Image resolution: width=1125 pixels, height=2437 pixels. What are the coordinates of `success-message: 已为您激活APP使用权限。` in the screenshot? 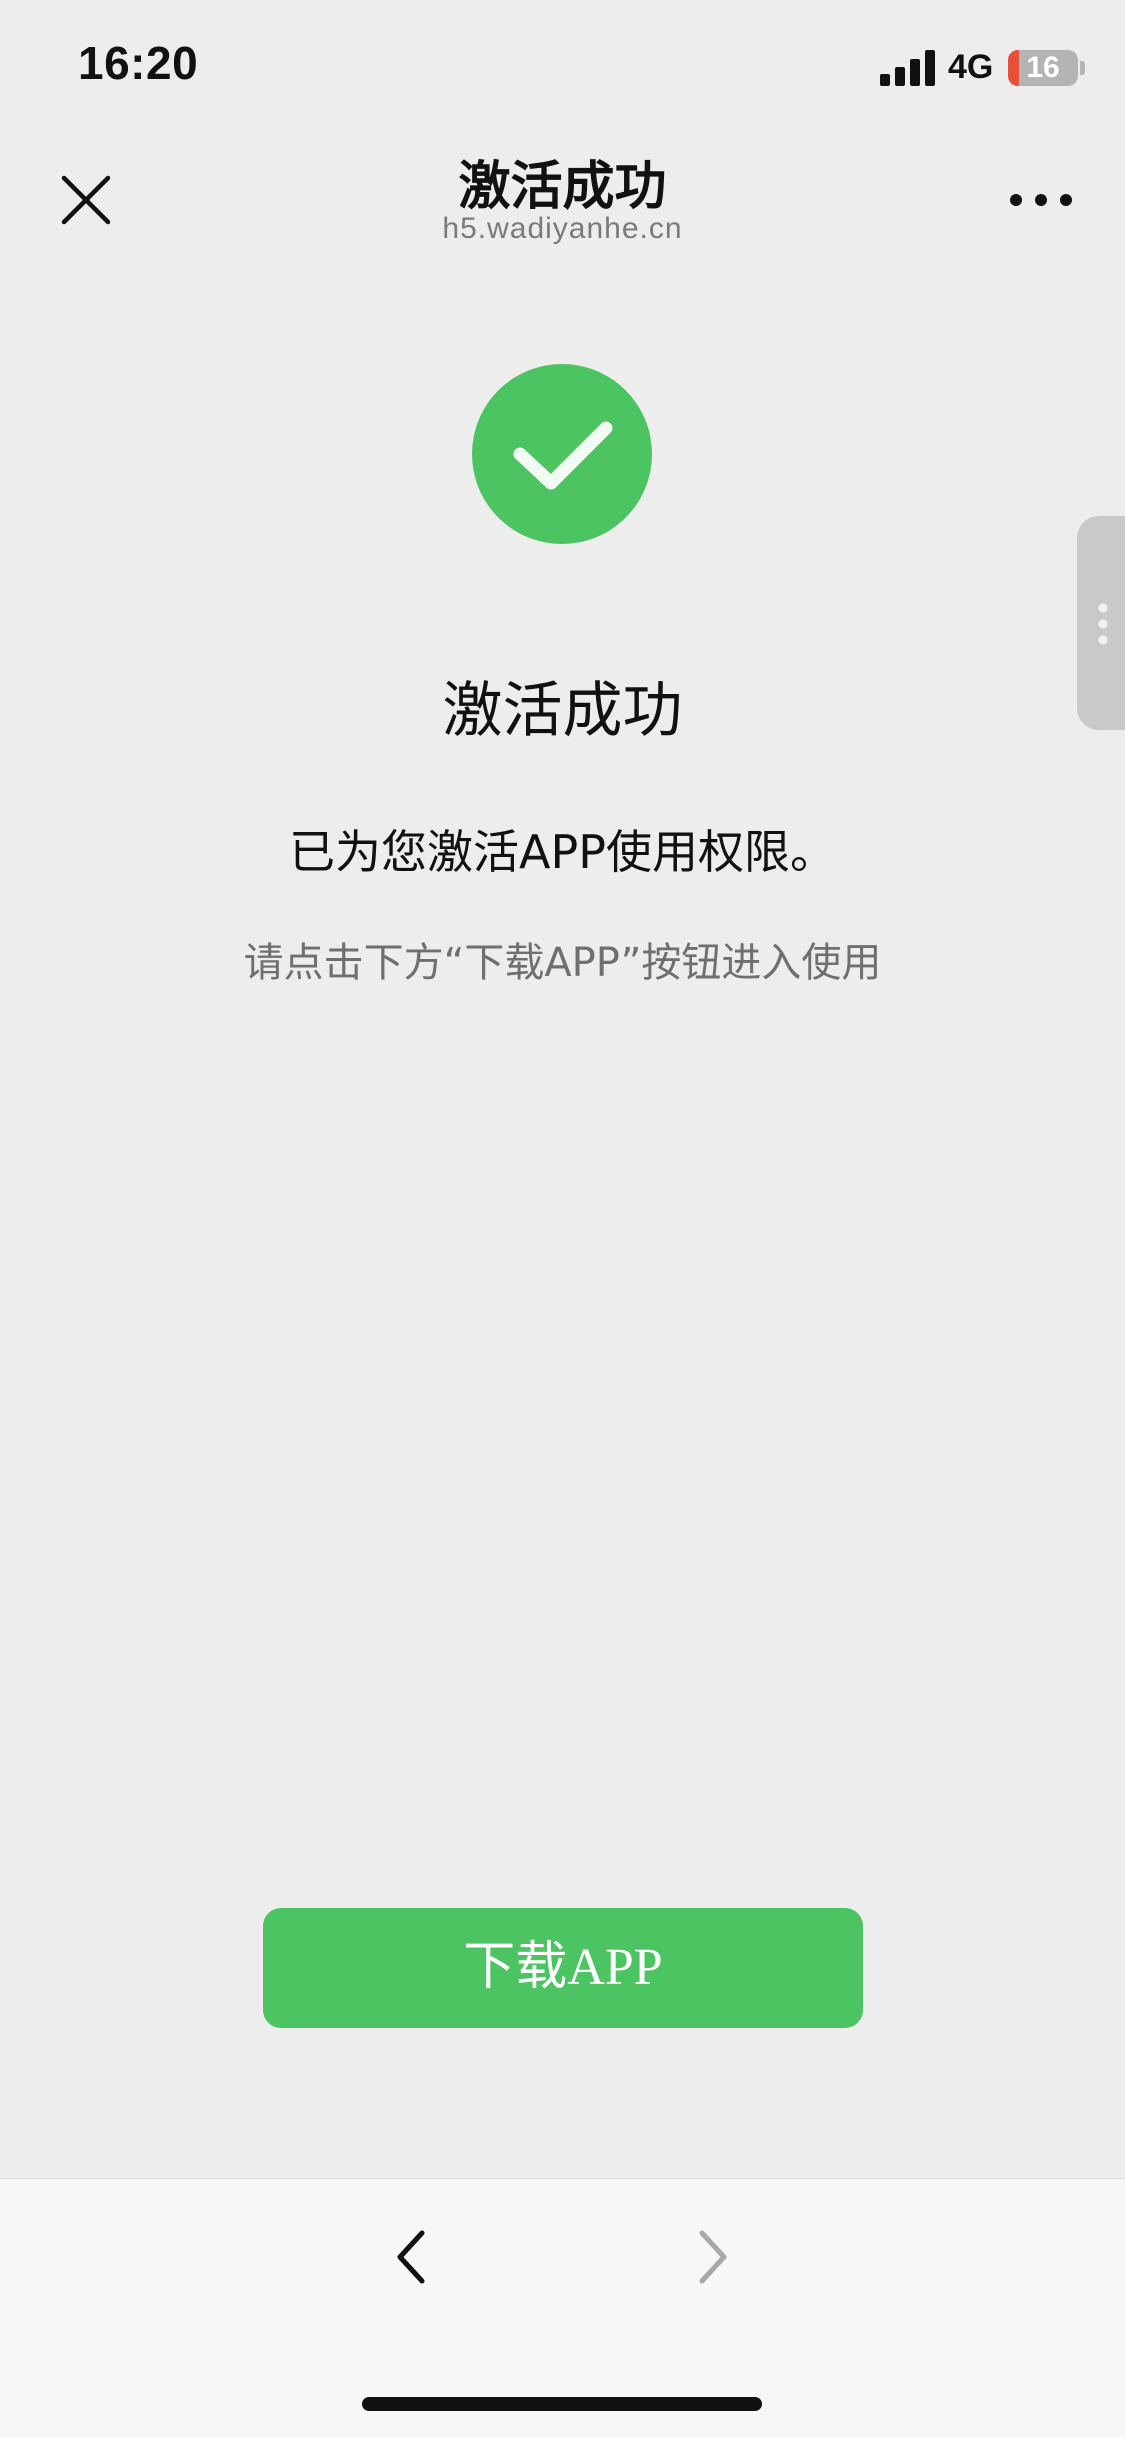 It's located at (562, 852).